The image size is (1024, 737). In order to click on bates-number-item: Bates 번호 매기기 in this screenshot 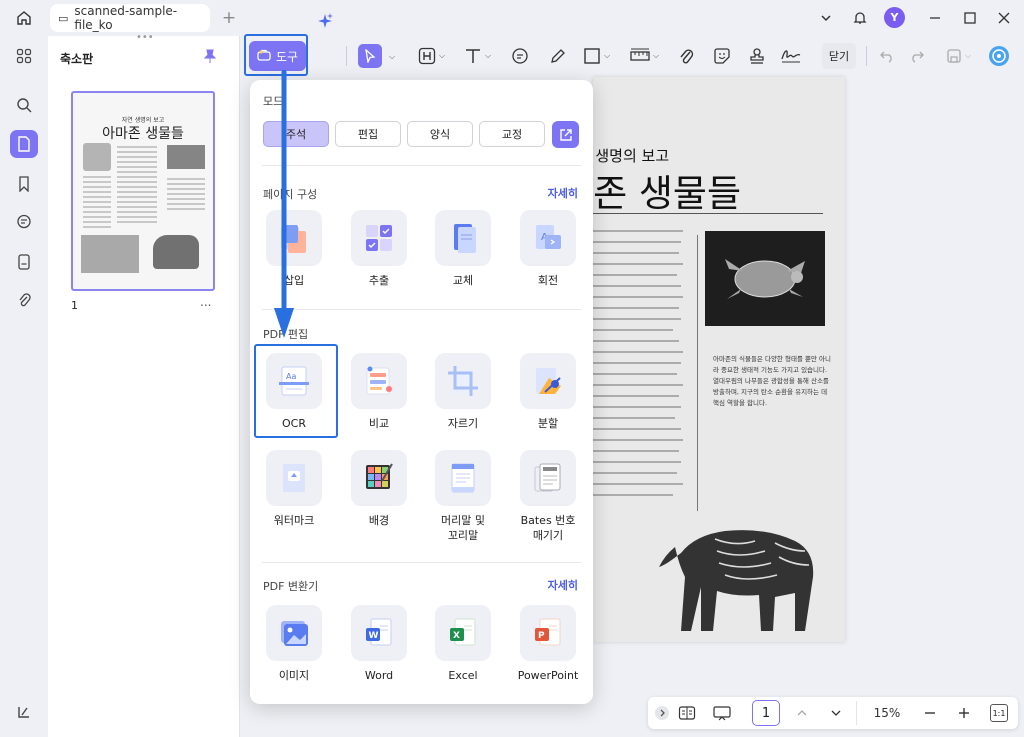, I will do `click(548, 496)`.